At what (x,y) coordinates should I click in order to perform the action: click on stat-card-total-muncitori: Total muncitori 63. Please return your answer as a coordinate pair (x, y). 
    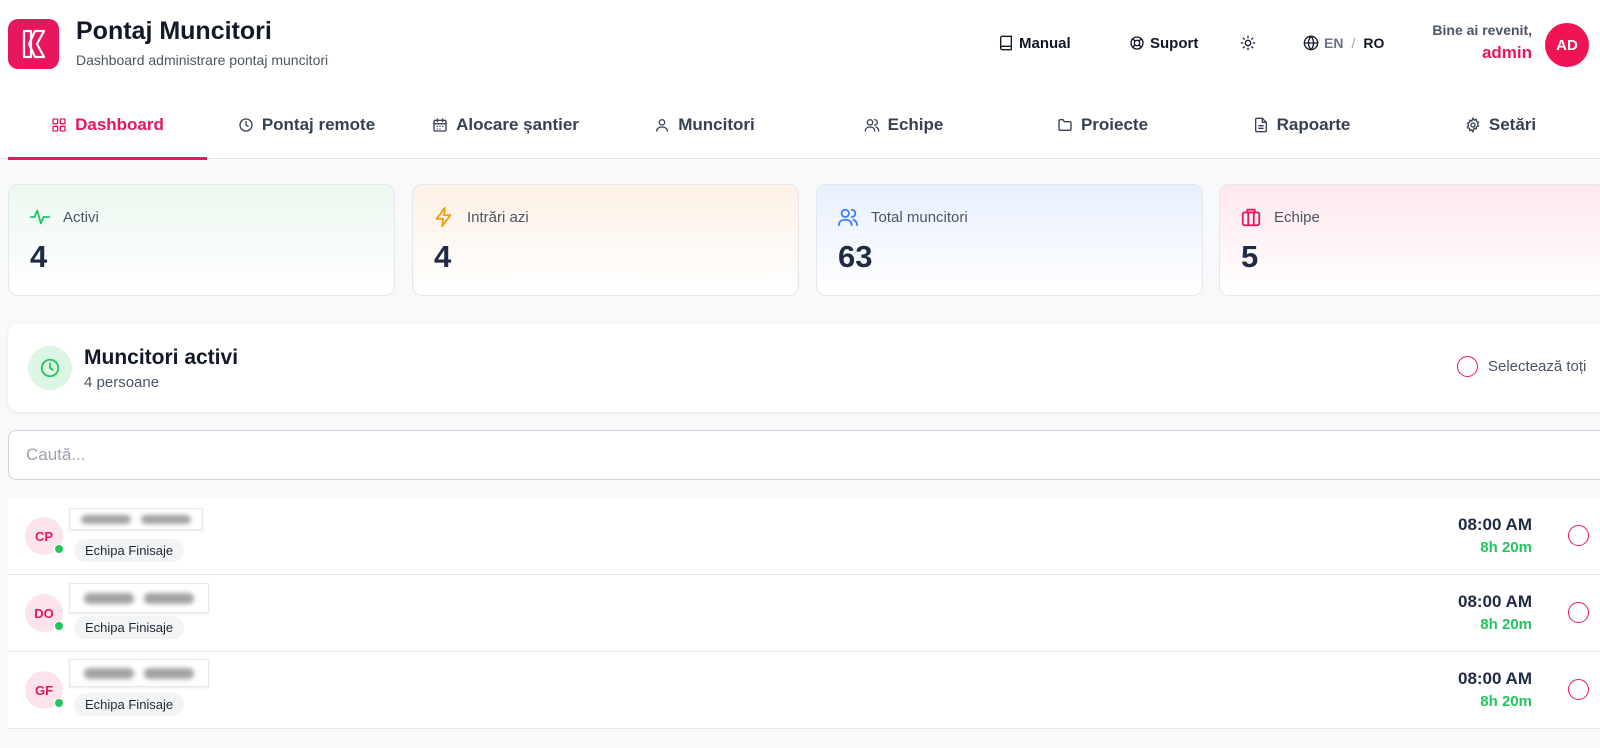
    Looking at the image, I should click on (1009, 240).